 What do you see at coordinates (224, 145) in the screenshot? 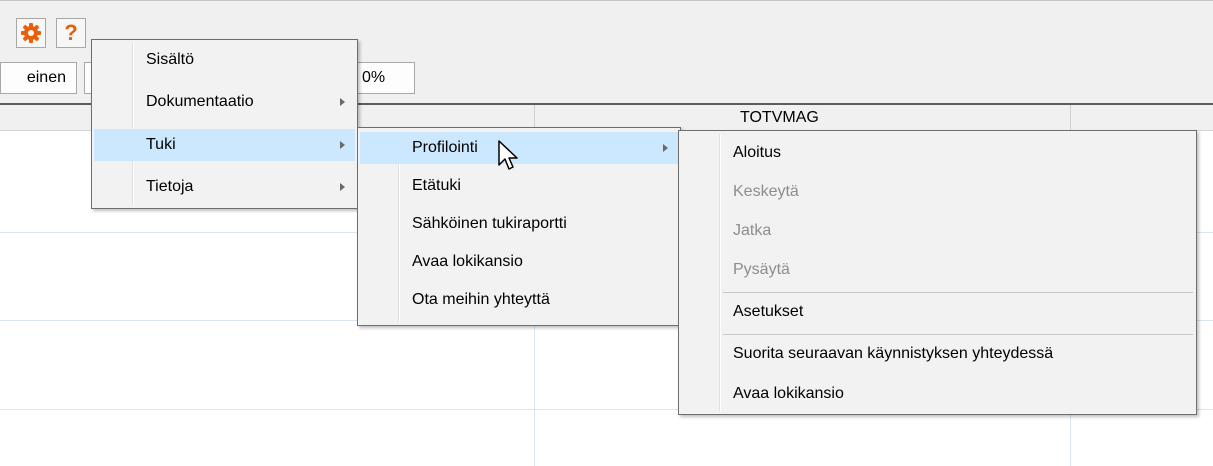
I see `menu-item-tuki: Tuki` at bounding box center [224, 145].